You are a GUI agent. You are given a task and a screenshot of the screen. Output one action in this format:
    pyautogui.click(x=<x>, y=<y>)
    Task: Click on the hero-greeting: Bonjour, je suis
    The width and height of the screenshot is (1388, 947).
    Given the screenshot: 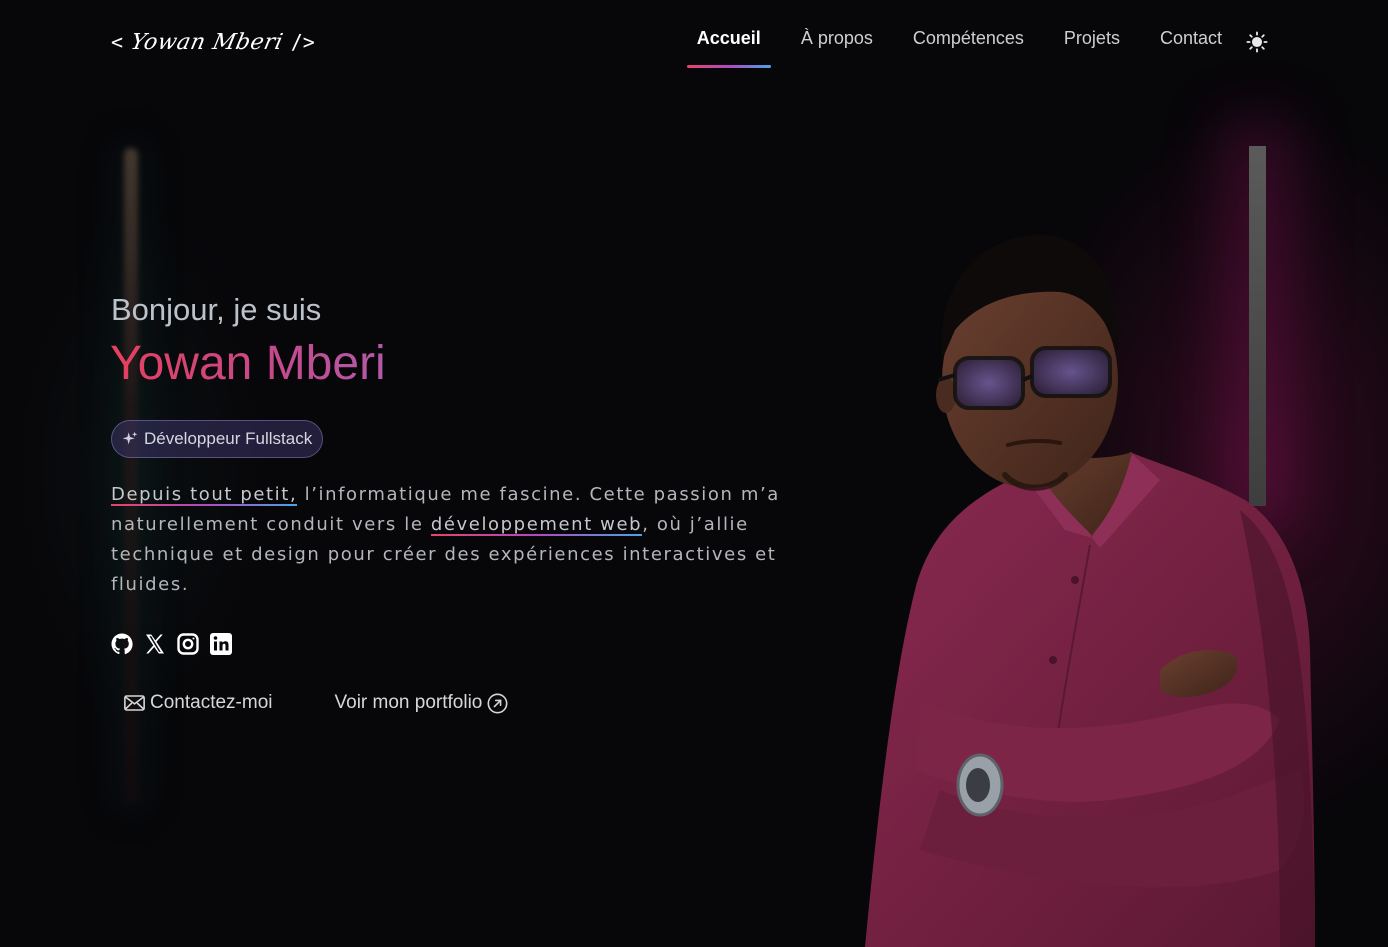 What is the action you would take?
    pyautogui.click(x=216, y=309)
    